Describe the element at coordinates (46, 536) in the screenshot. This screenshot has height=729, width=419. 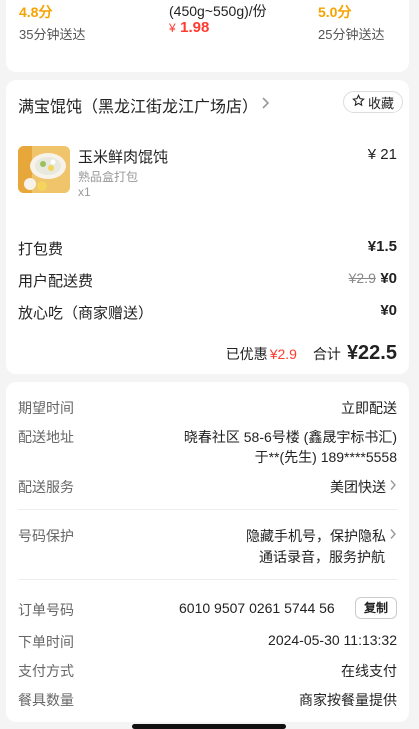
I see `privacy-label: 号码保护` at that location.